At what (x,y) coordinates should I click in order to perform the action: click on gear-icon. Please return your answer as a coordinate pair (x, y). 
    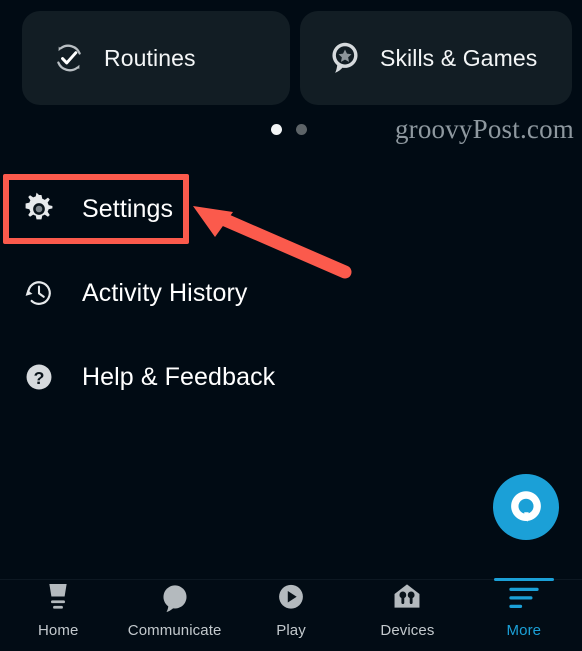
    Looking at the image, I should click on (39, 209).